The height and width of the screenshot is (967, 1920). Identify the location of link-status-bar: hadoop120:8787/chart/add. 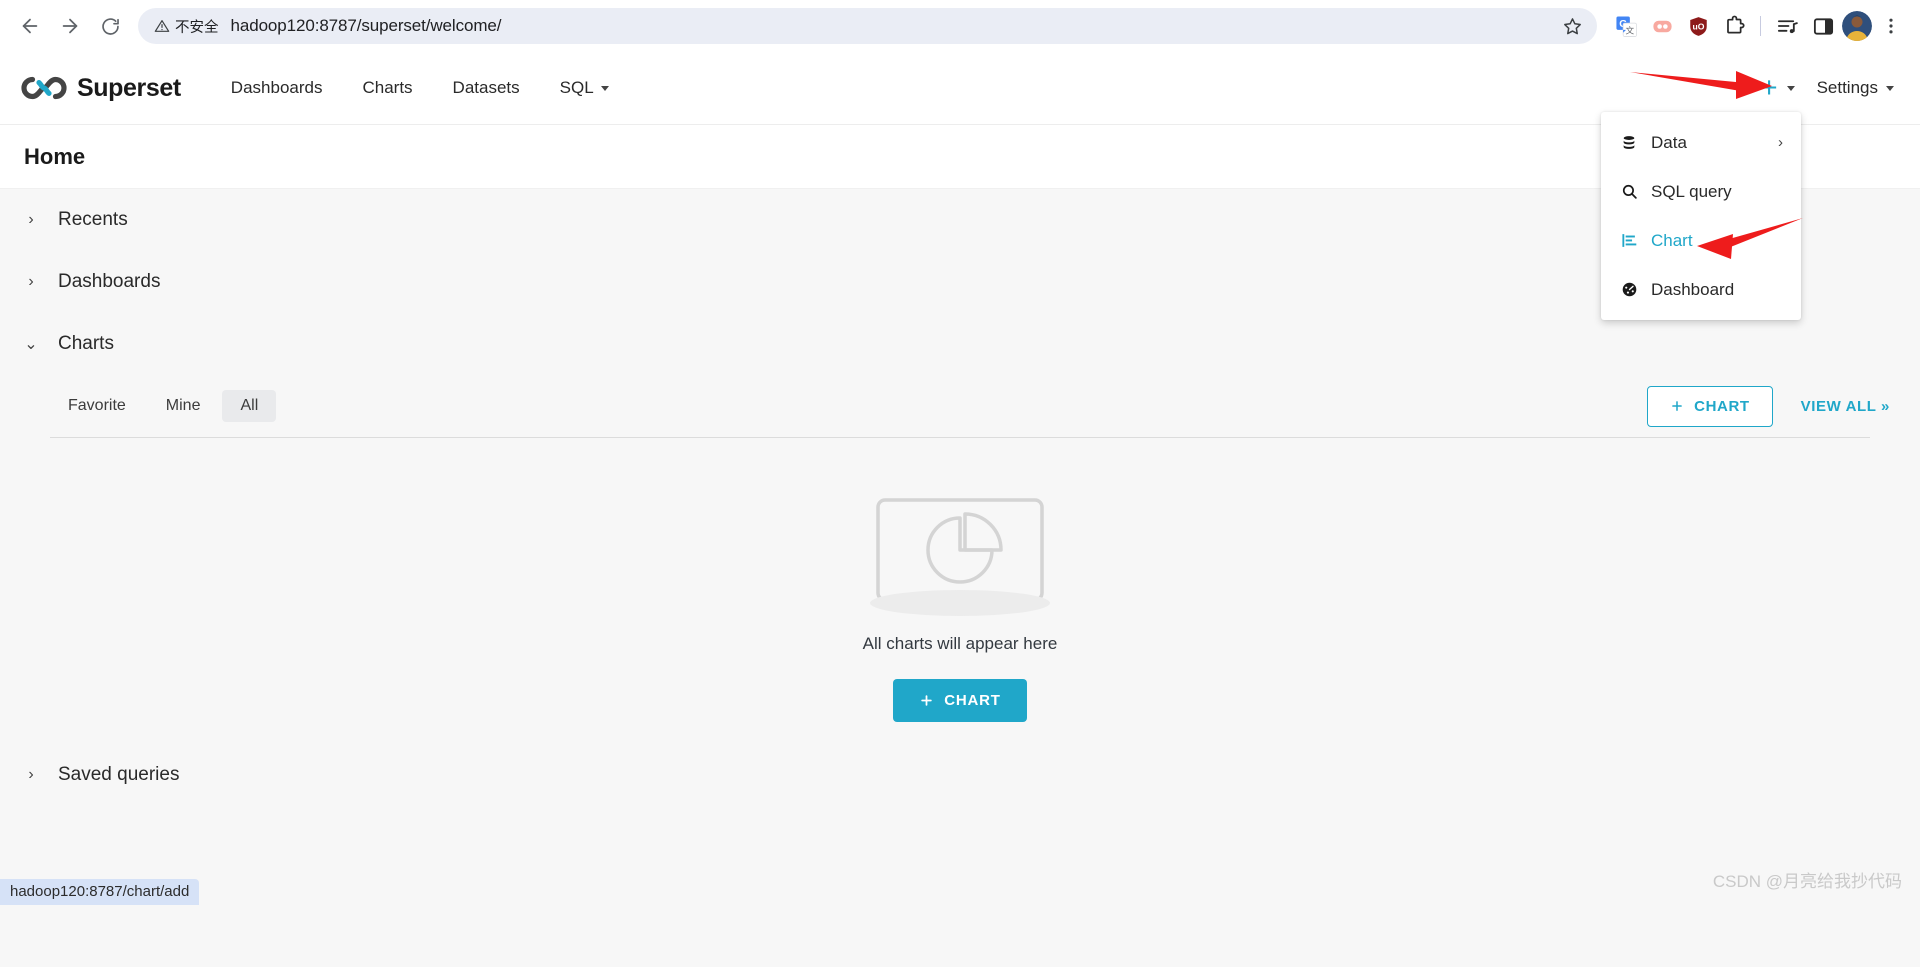
(100, 892).